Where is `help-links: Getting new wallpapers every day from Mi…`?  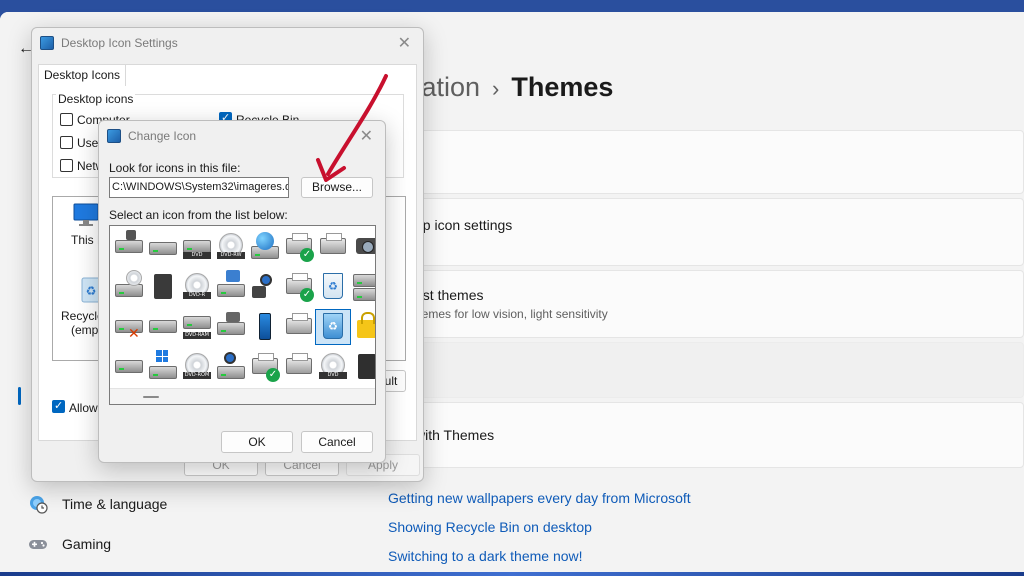
help-links: Getting new wallpapers every day from Mi… is located at coordinates (539, 530).